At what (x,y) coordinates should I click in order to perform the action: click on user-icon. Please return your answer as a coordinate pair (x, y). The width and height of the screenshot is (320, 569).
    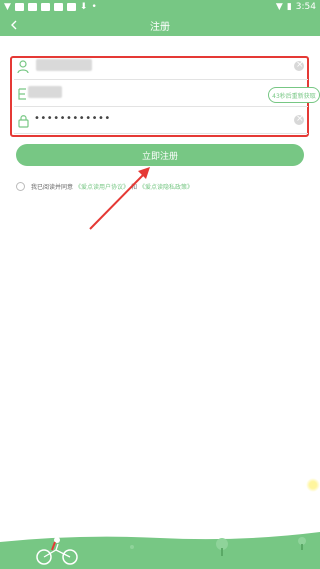
    Looking at the image, I should click on (23, 67).